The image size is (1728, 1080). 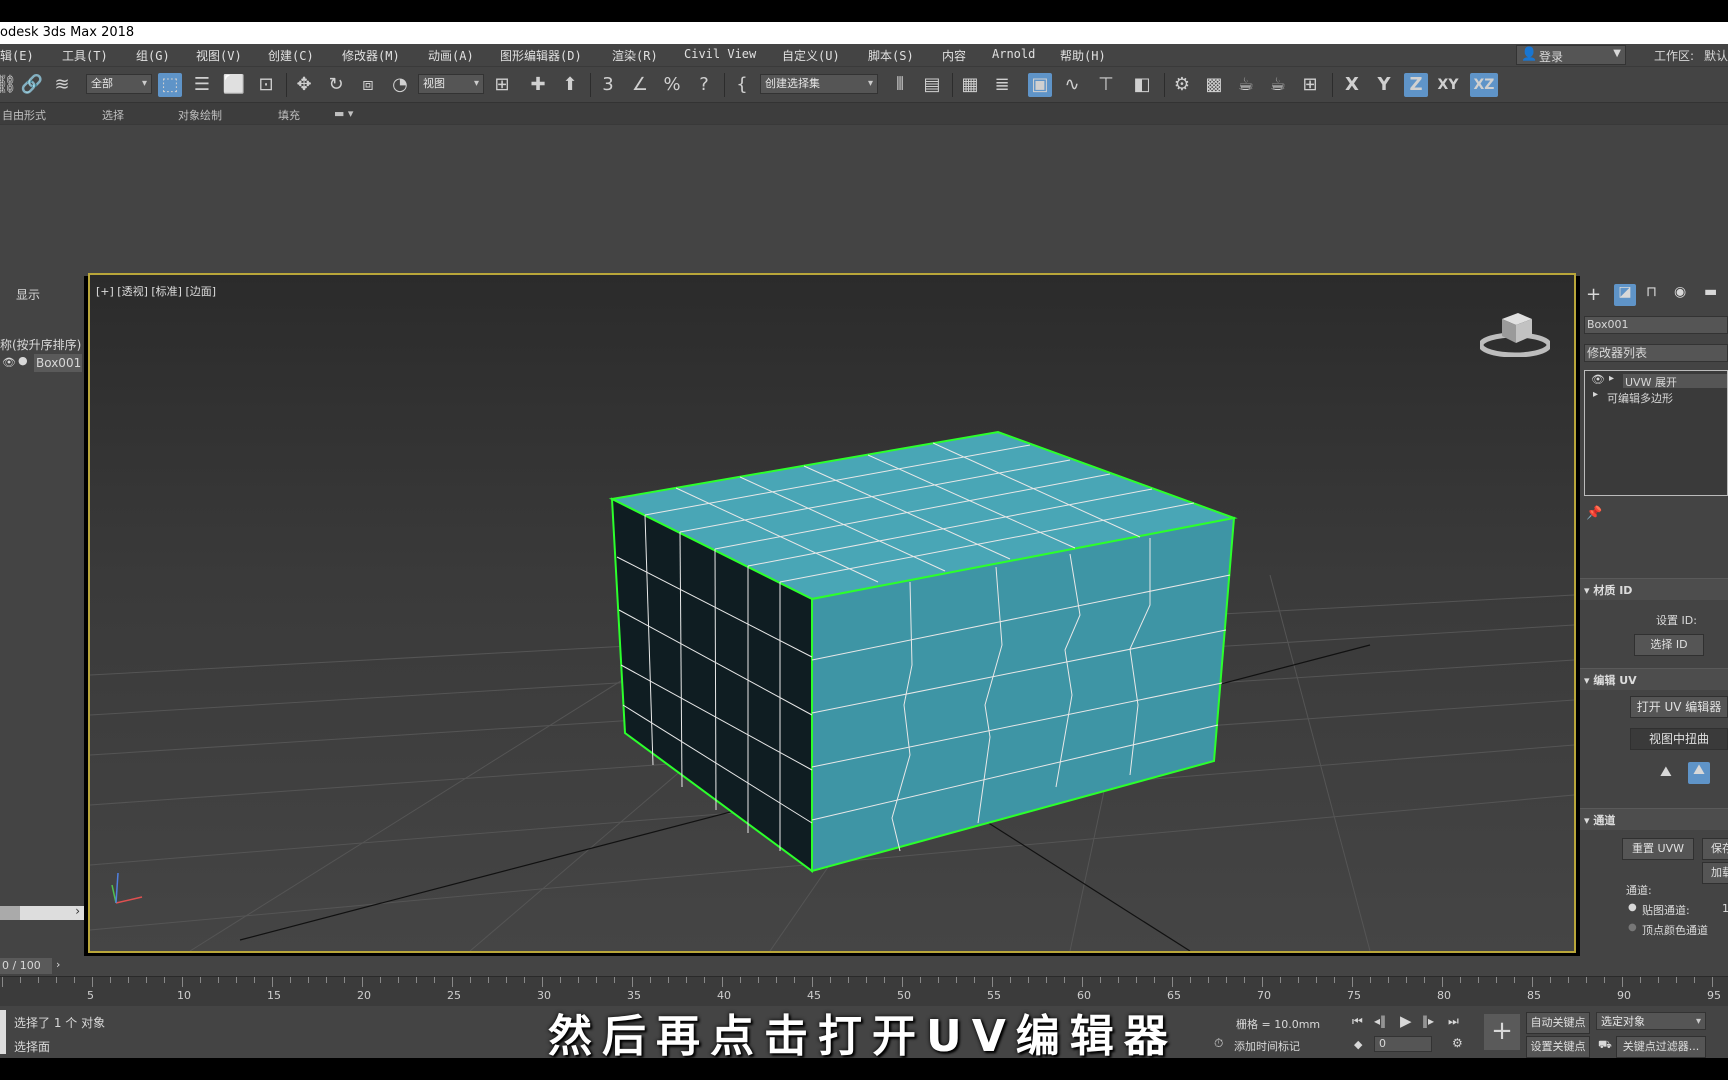 What do you see at coordinates (502, 85) in the screenshot?
I see `pivot-center-icon: ⊞` at bounding box center [502, 85].